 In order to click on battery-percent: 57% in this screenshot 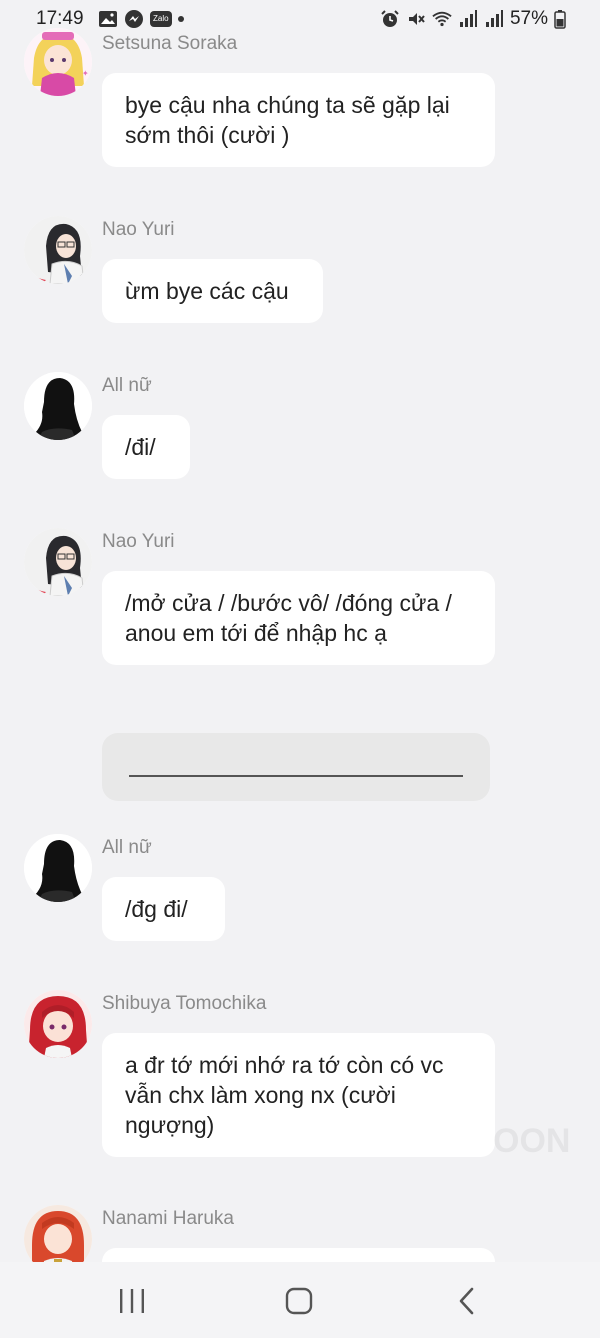, I will do `click(528, 18)`.